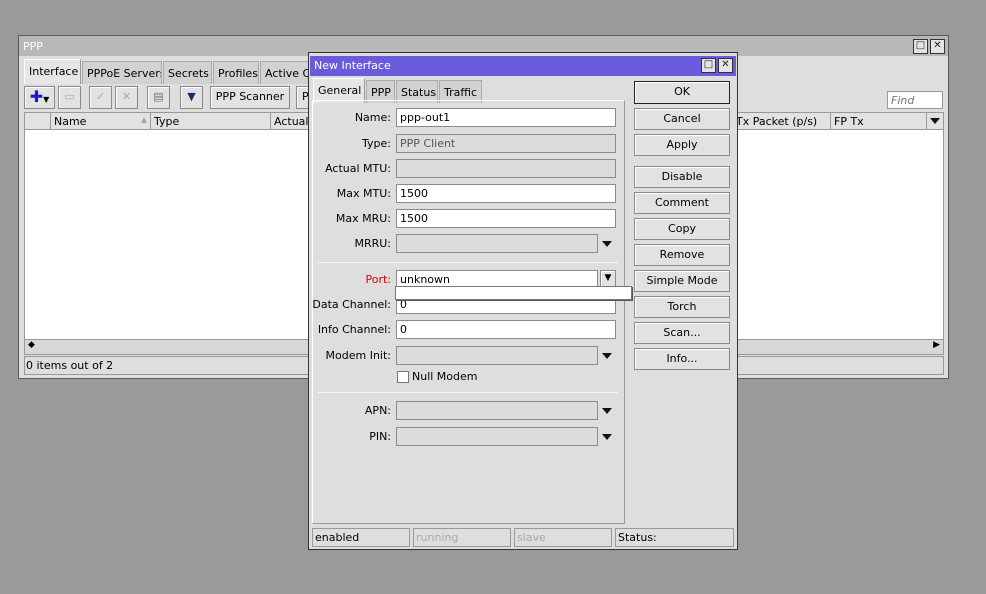 The height and width of the screenshot is (594, 986). What do you see at coordinates (506, 117) in the screenshot?
I see `name-input: ppp-out1` at bounding box center [506, 117].